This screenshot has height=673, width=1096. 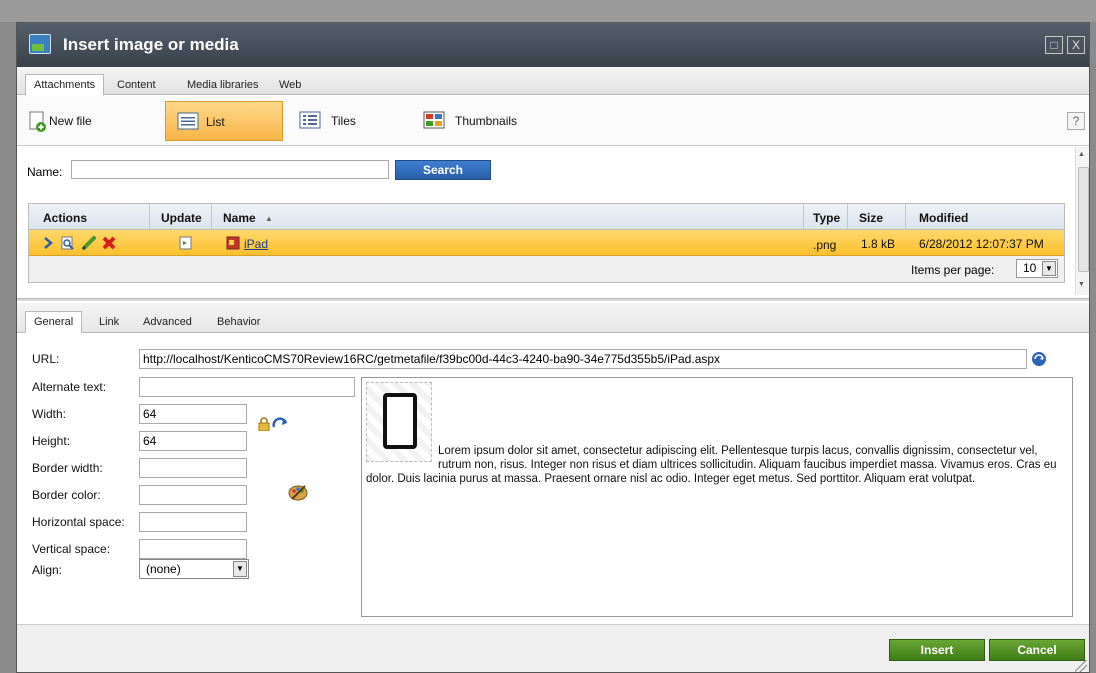 I want to click on horizontal-space-label: Horizontal space:, so click(x=78, y=522).